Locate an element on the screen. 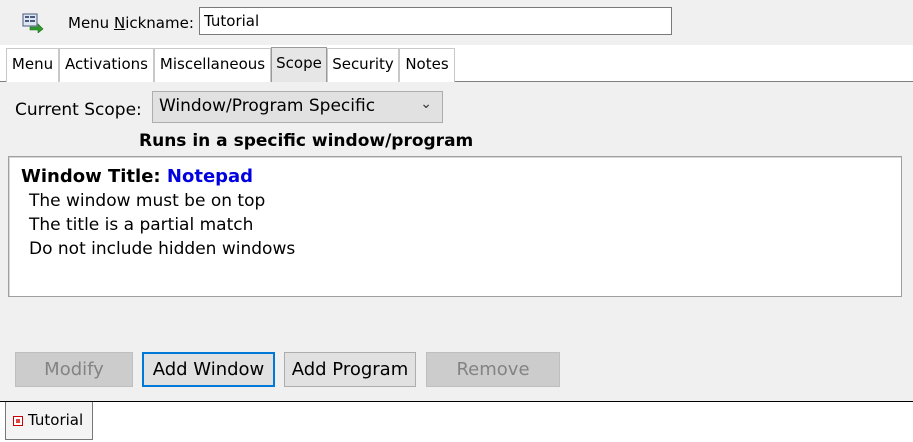  window-title-value: Notepad is located at coordinates (210, 176).